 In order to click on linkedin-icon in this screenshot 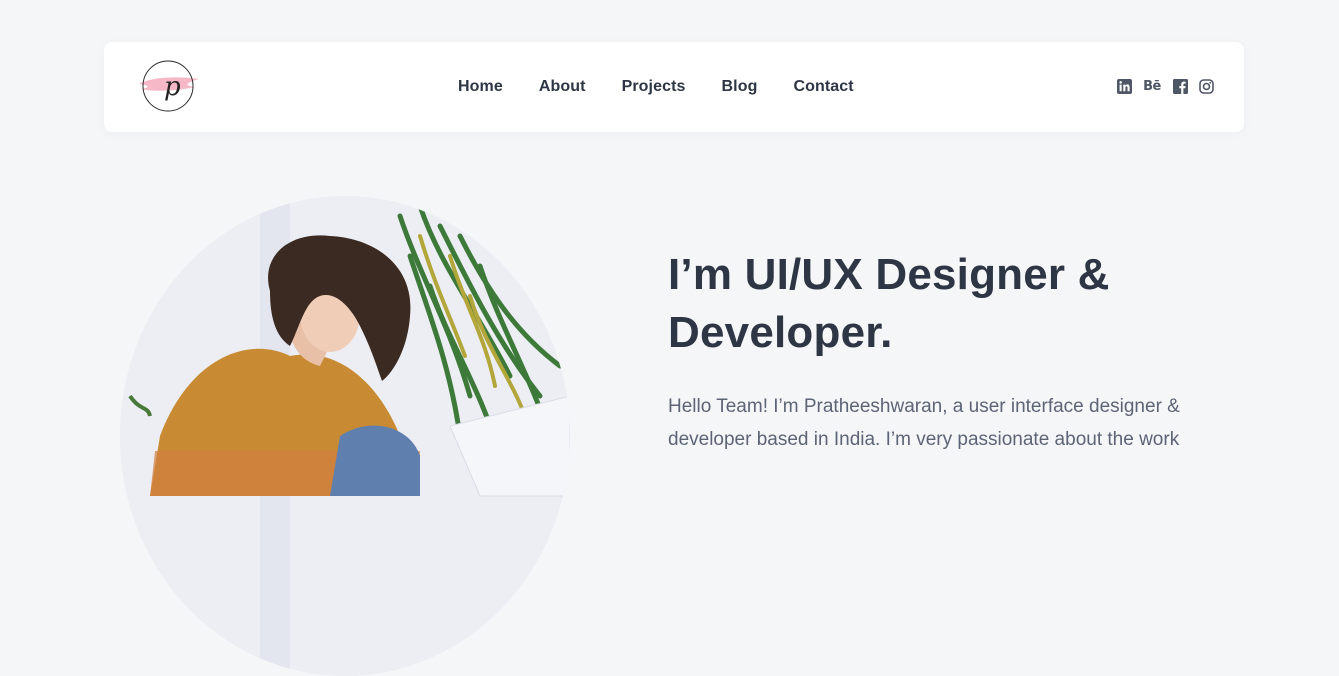, I will do `click(1124, 86)`.